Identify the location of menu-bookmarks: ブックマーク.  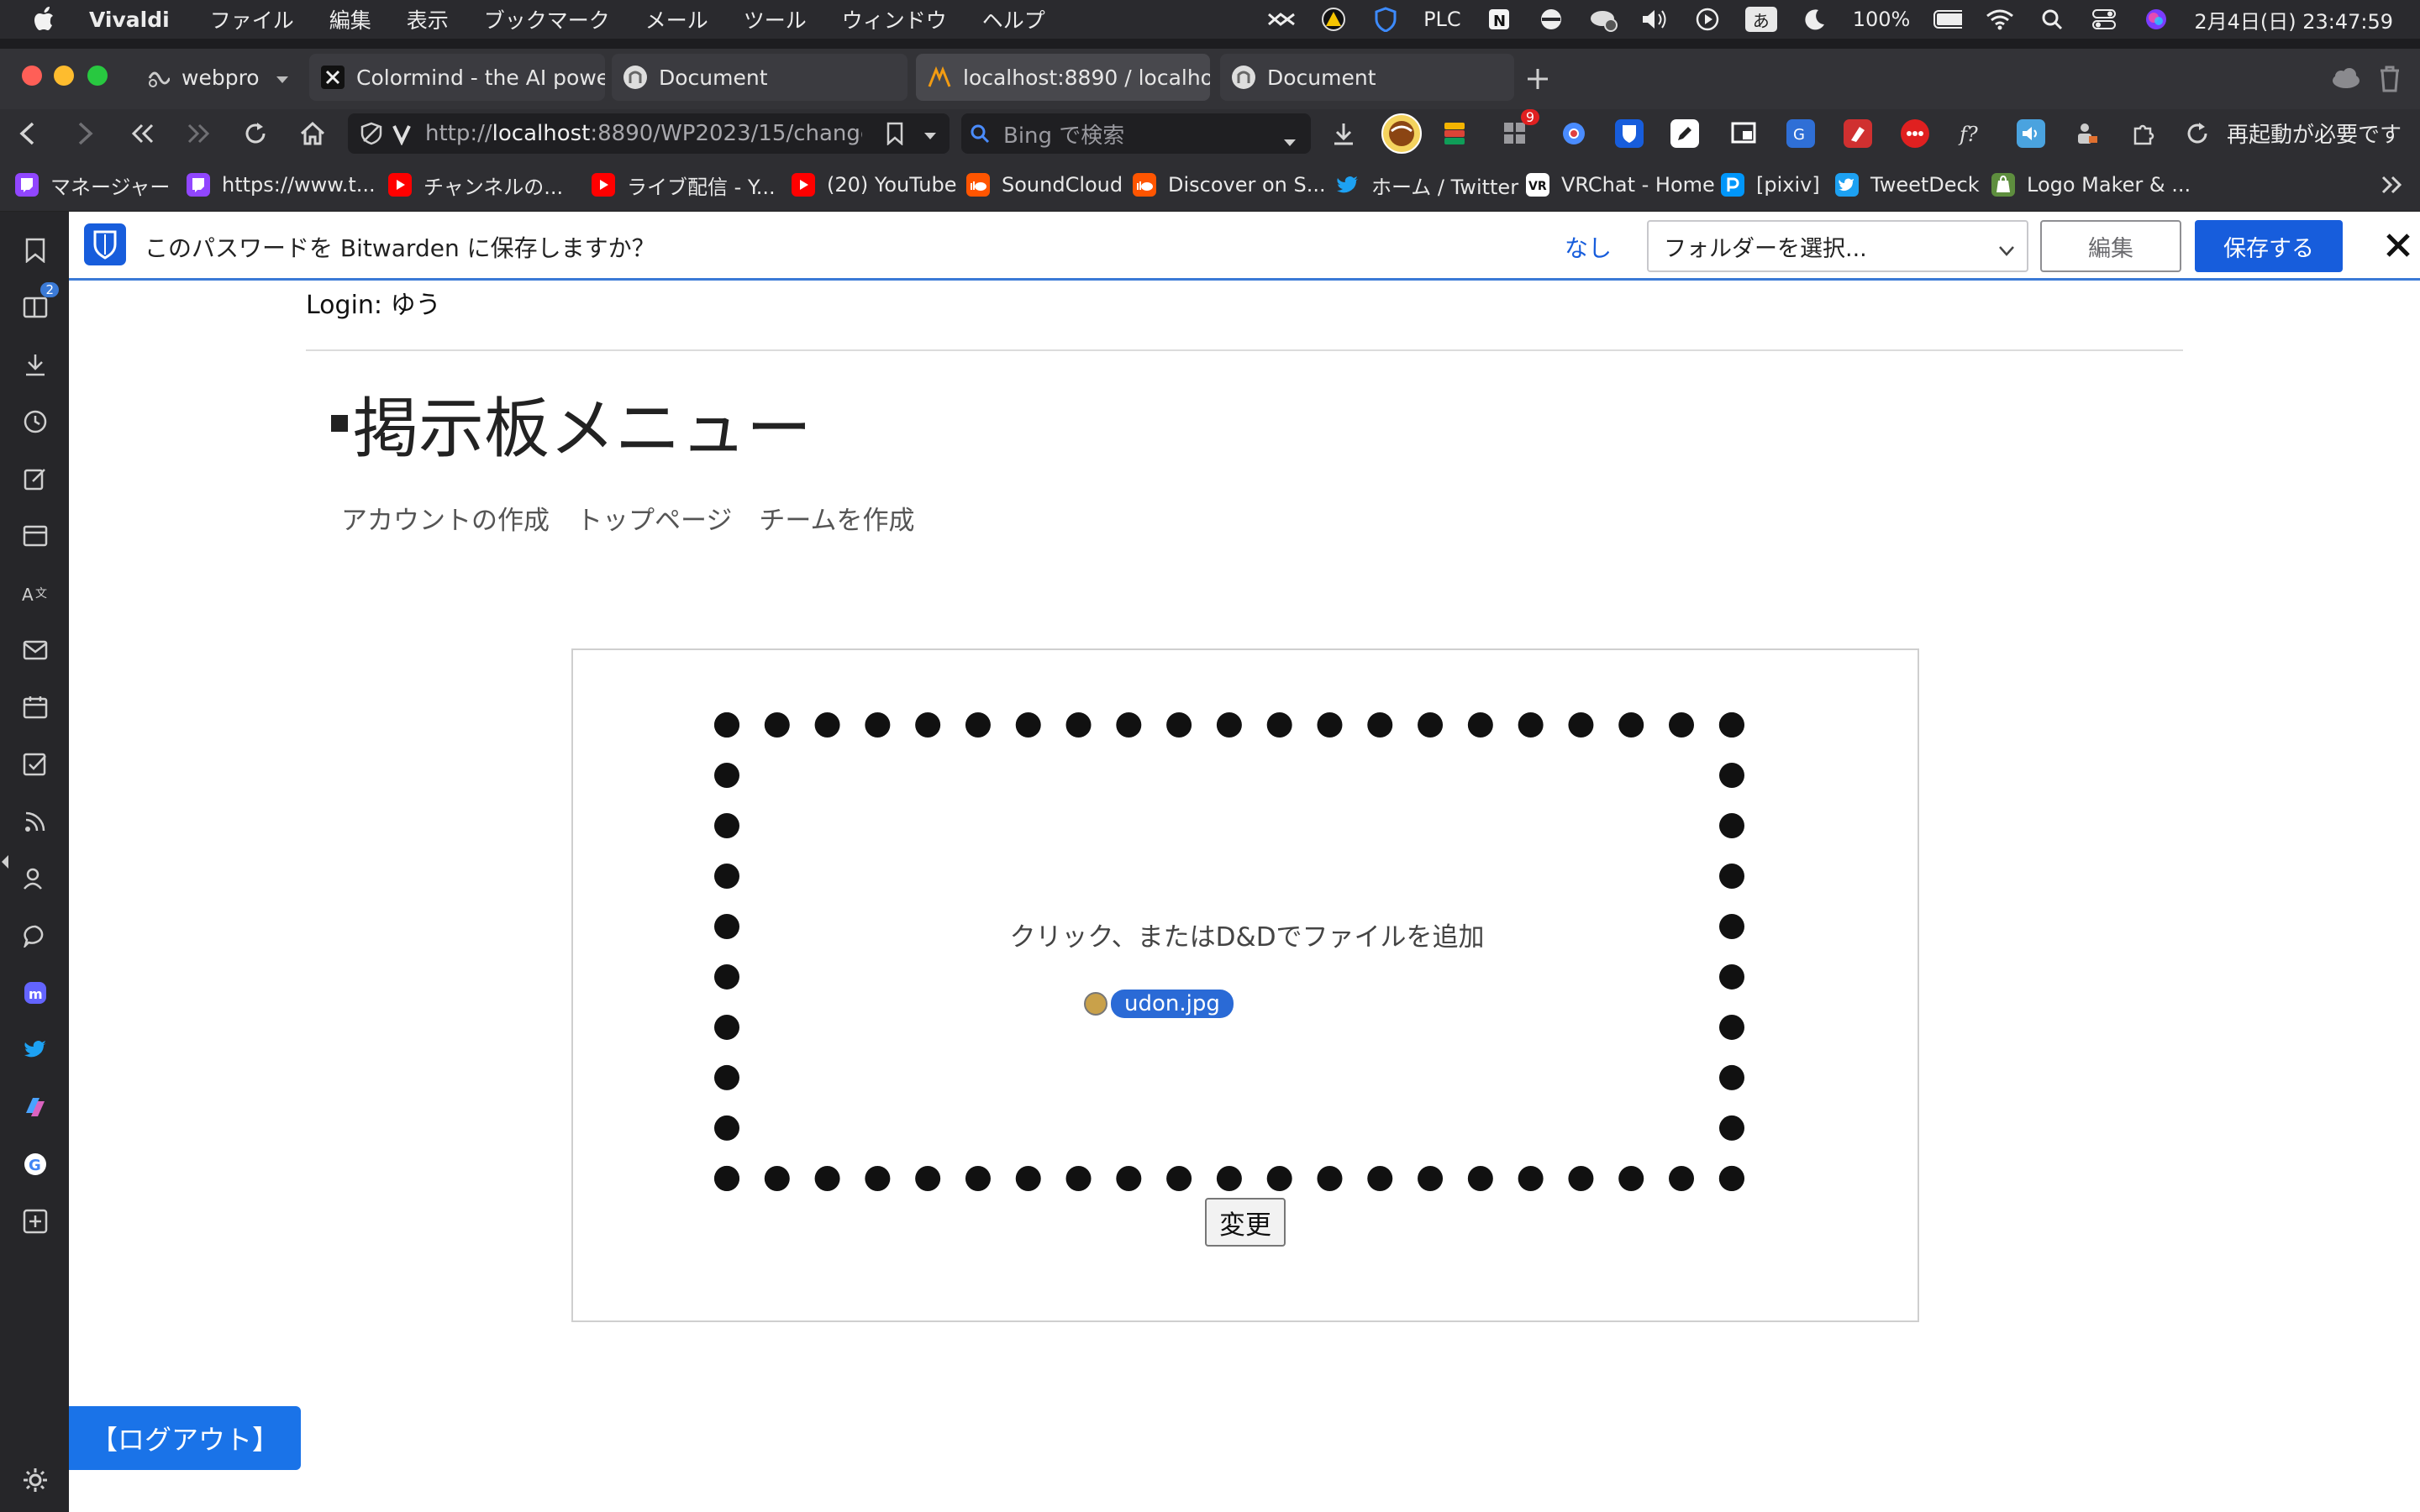
(547, 19).